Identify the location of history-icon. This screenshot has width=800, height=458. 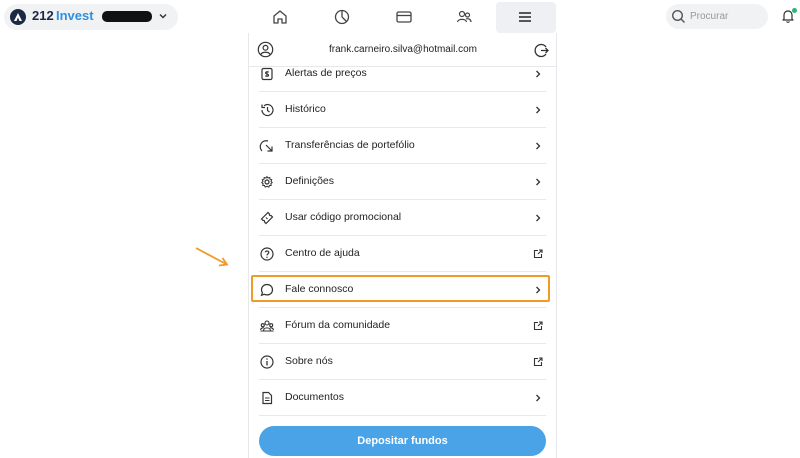
(267, 110).